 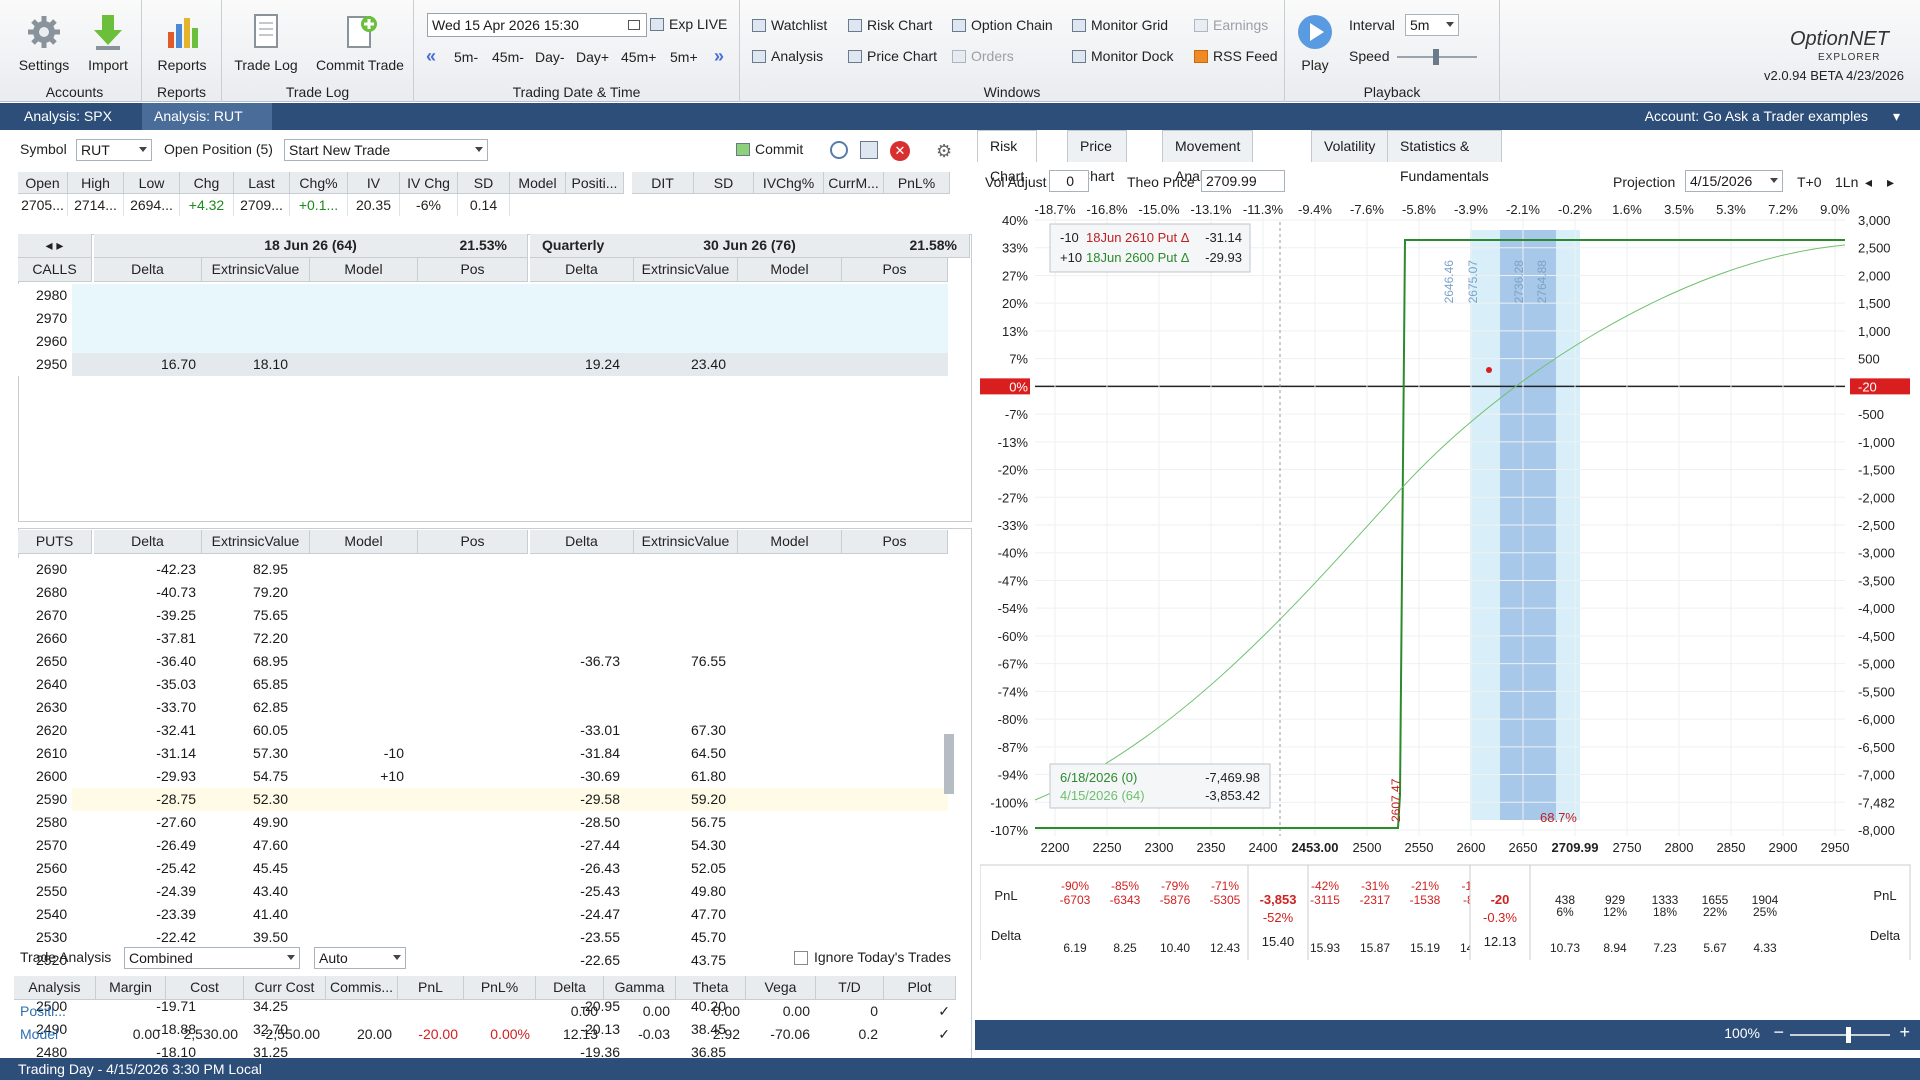 What do you see at coordinates (483, 799) in the screenshot?
I see `table-row: 2590 -28.75 52.30 -29.58 59.20` at bounding box center [483, 799].